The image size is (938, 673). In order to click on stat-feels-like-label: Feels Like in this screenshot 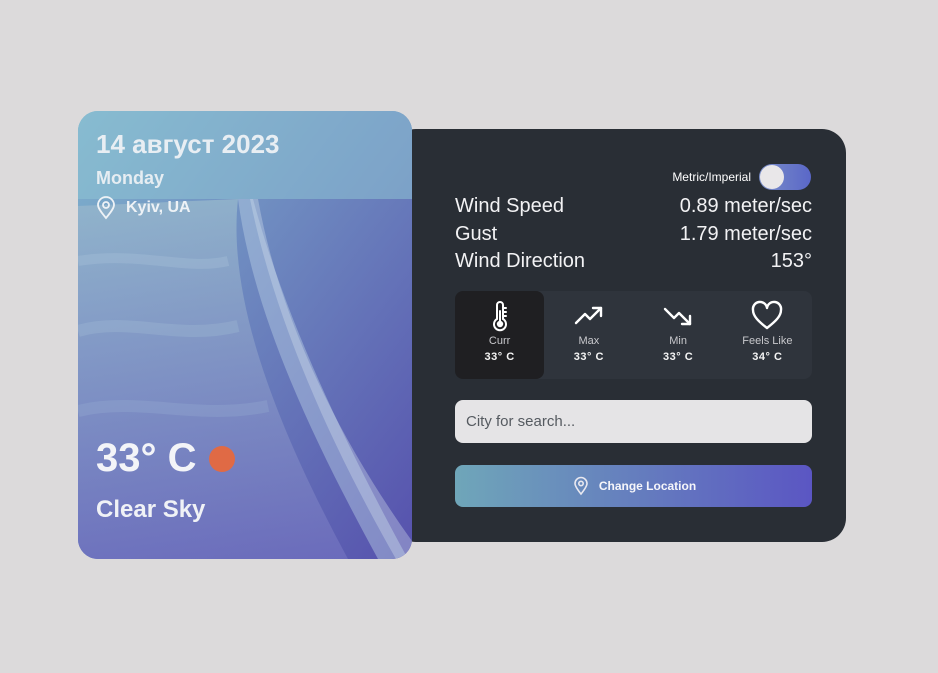, I will do `click(767, 341)`.